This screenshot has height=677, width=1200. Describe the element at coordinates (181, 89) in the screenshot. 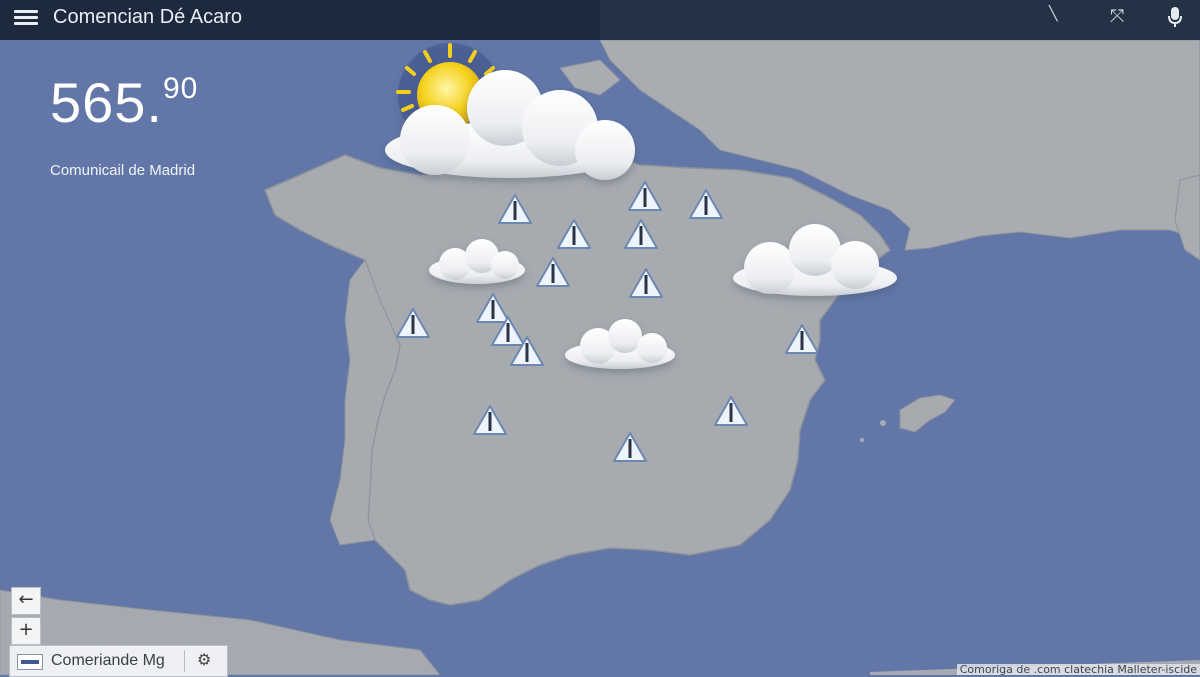

I see `temperature-decimal: 90` at that location.